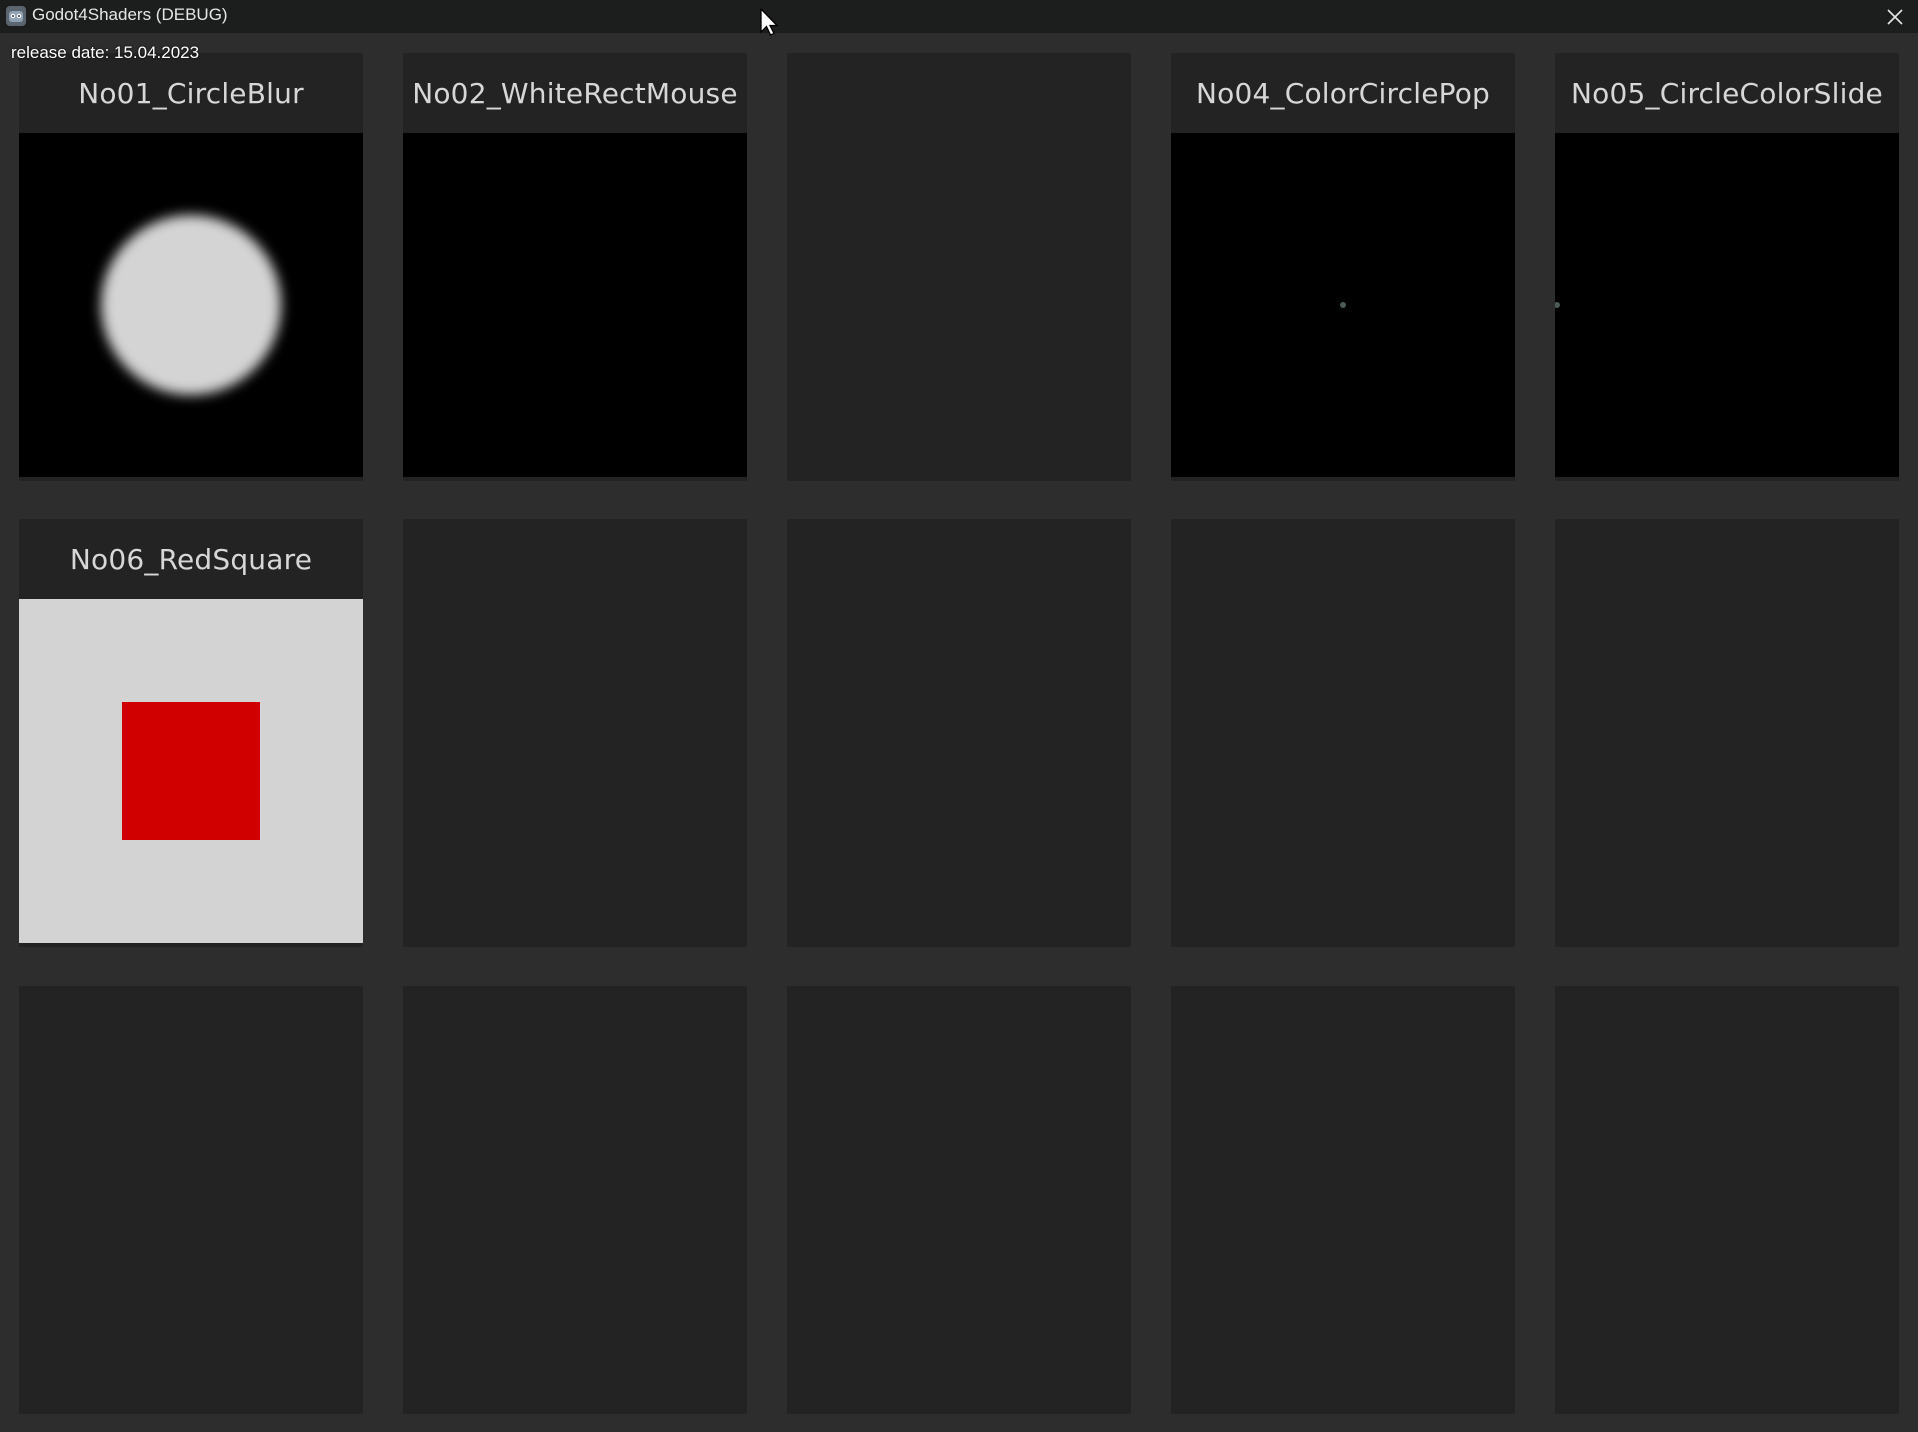  I want to click on close-button, so click(1895, 16).